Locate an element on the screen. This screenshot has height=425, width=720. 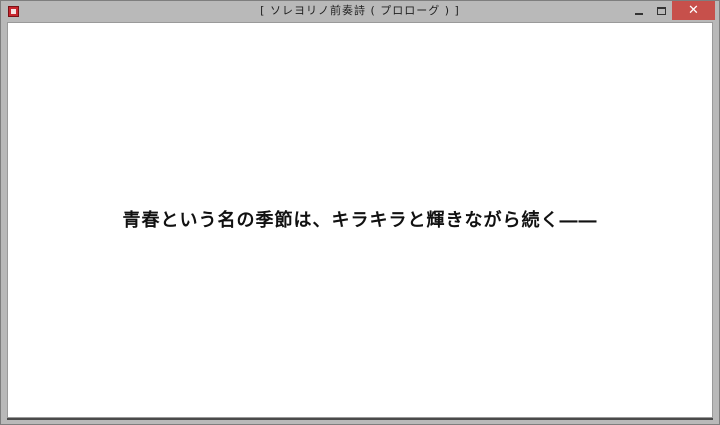
close-button: ✕ is located at coordinates (693, 10).